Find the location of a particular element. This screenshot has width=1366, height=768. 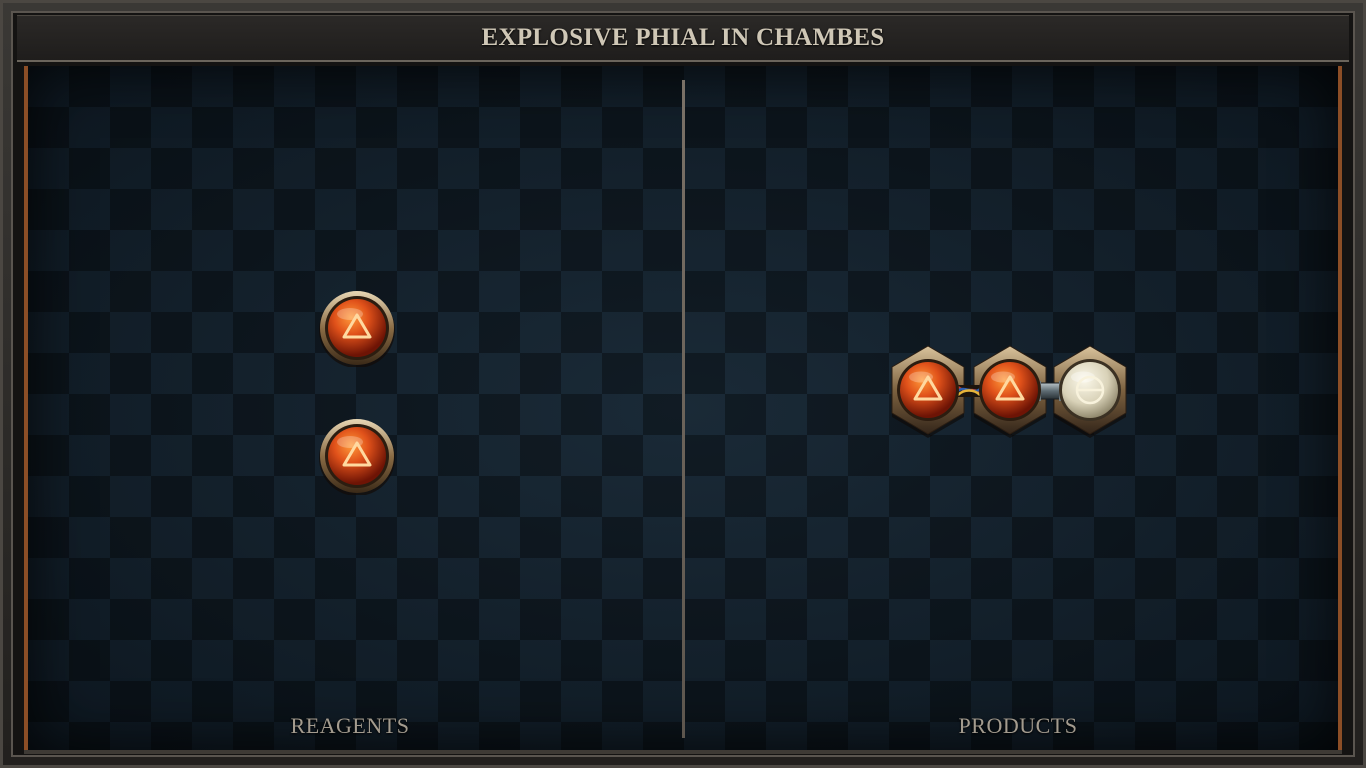

product-molecule is located at coordinates (1009, 392).